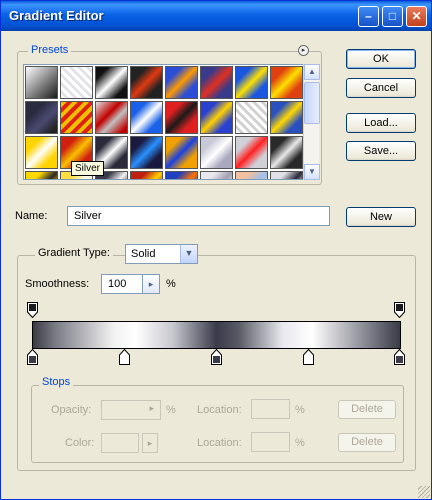 The width and height of the screenshot is (432, 500). I want to click on smoothness-input: 100, so click(122, 284).